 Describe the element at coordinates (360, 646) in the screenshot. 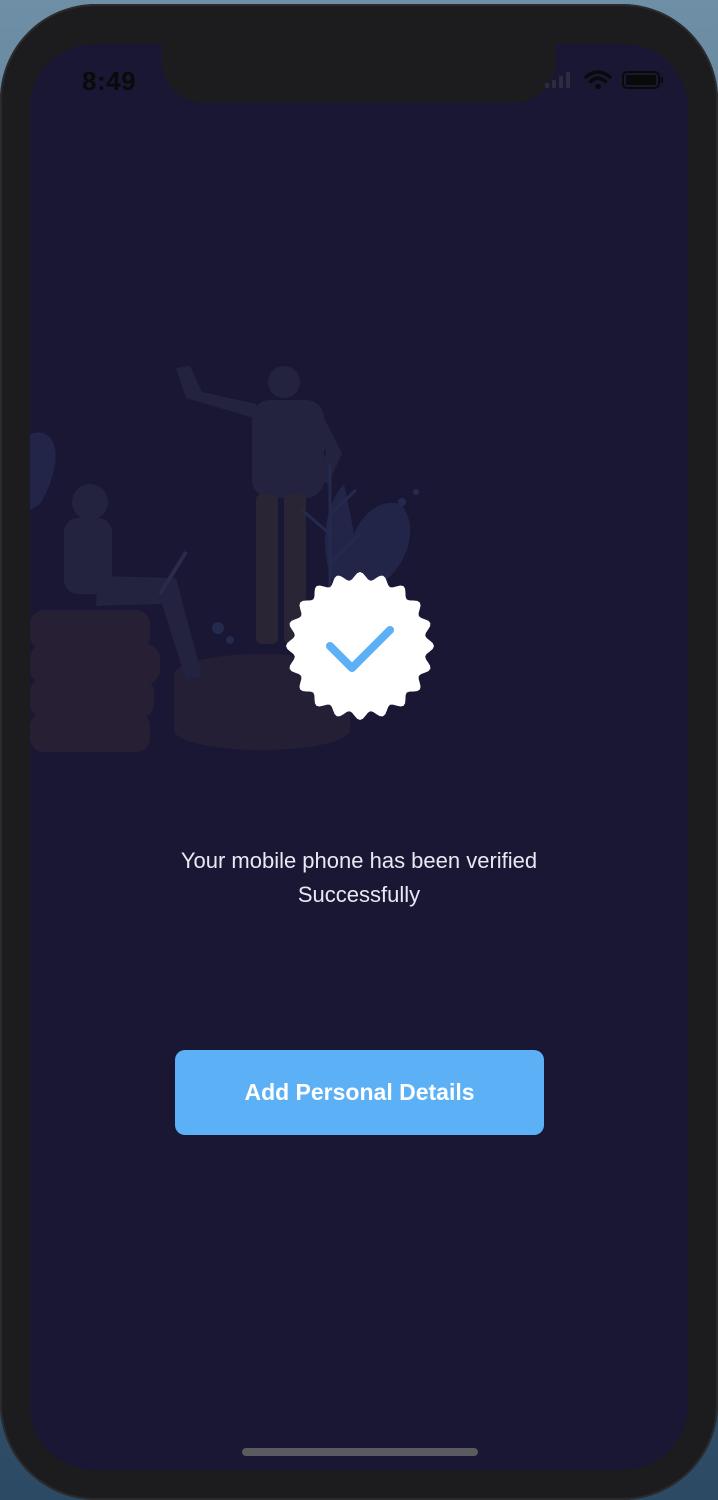

I see `verified-check-badge-icon` at that location.